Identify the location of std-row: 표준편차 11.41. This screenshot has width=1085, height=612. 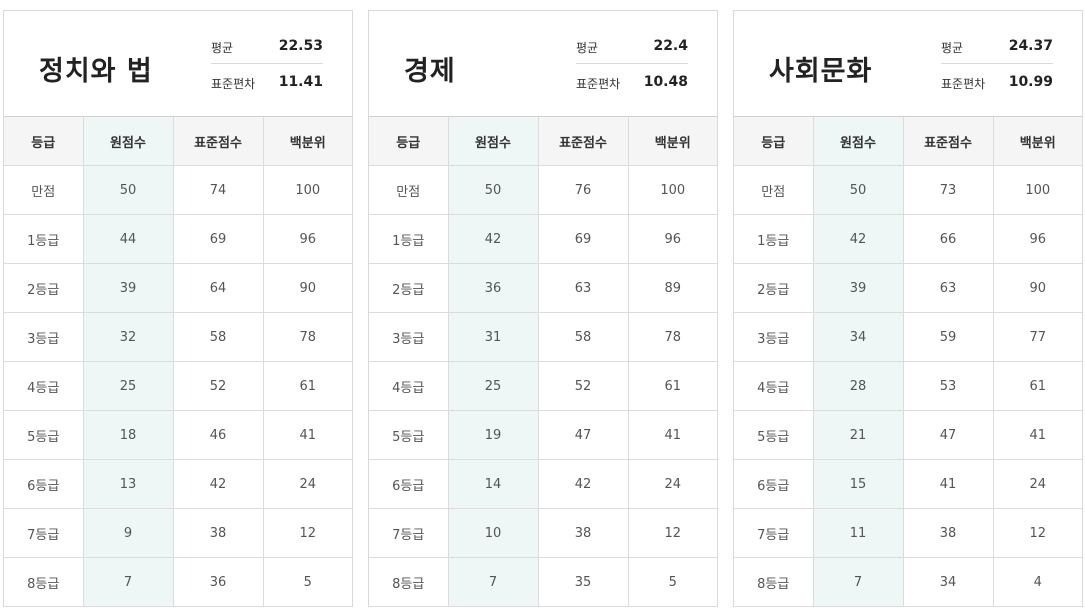
(267, 84).